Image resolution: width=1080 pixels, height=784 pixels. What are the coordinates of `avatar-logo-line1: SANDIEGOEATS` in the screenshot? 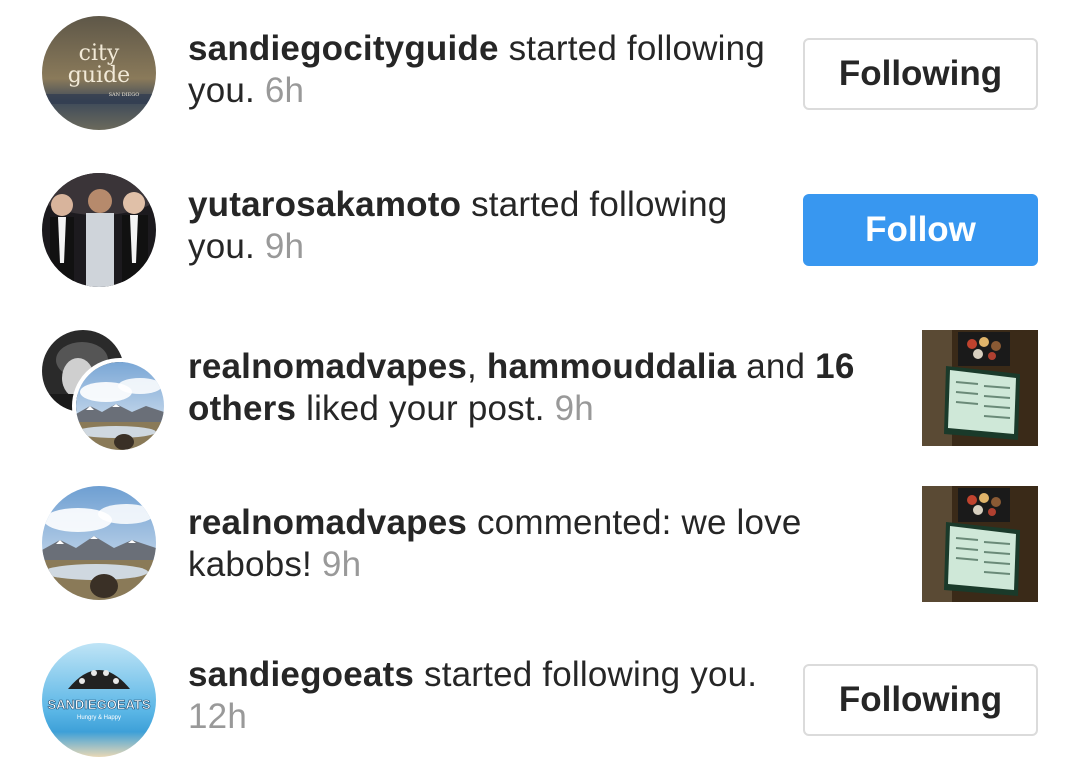 It's located at (98, 704).